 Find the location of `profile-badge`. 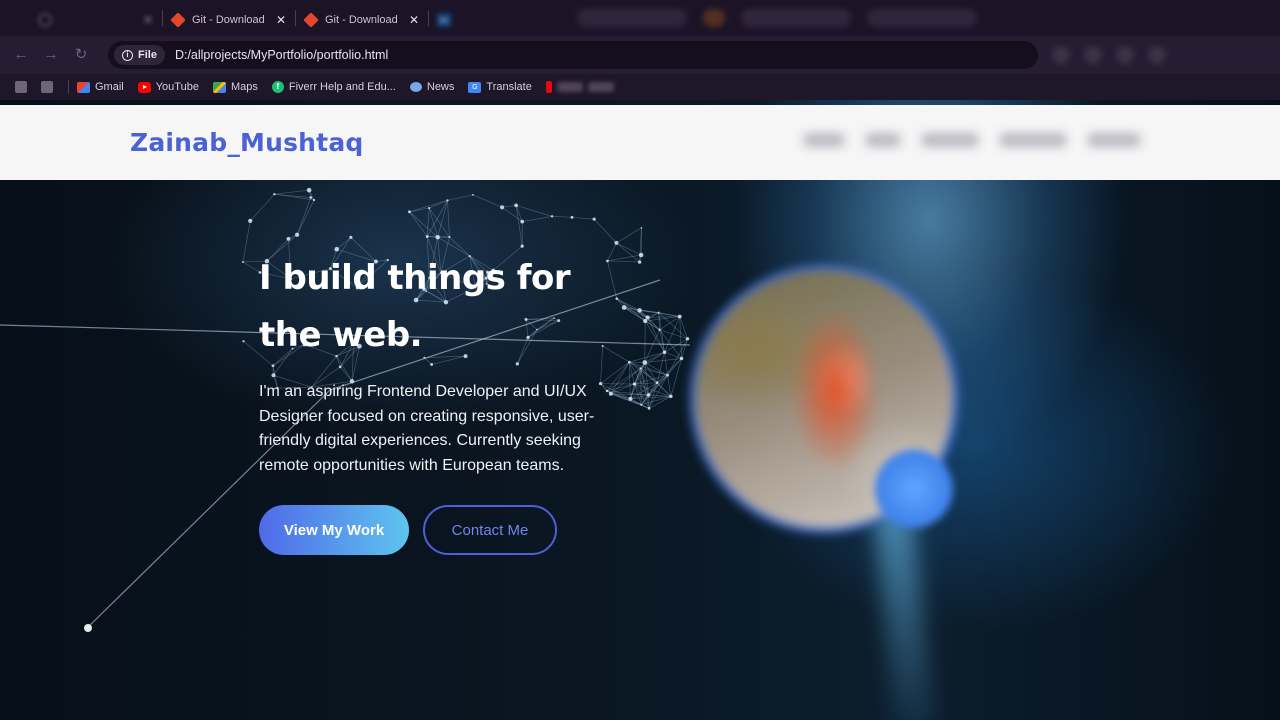

profile-badge is located at coordinates (914, 489).